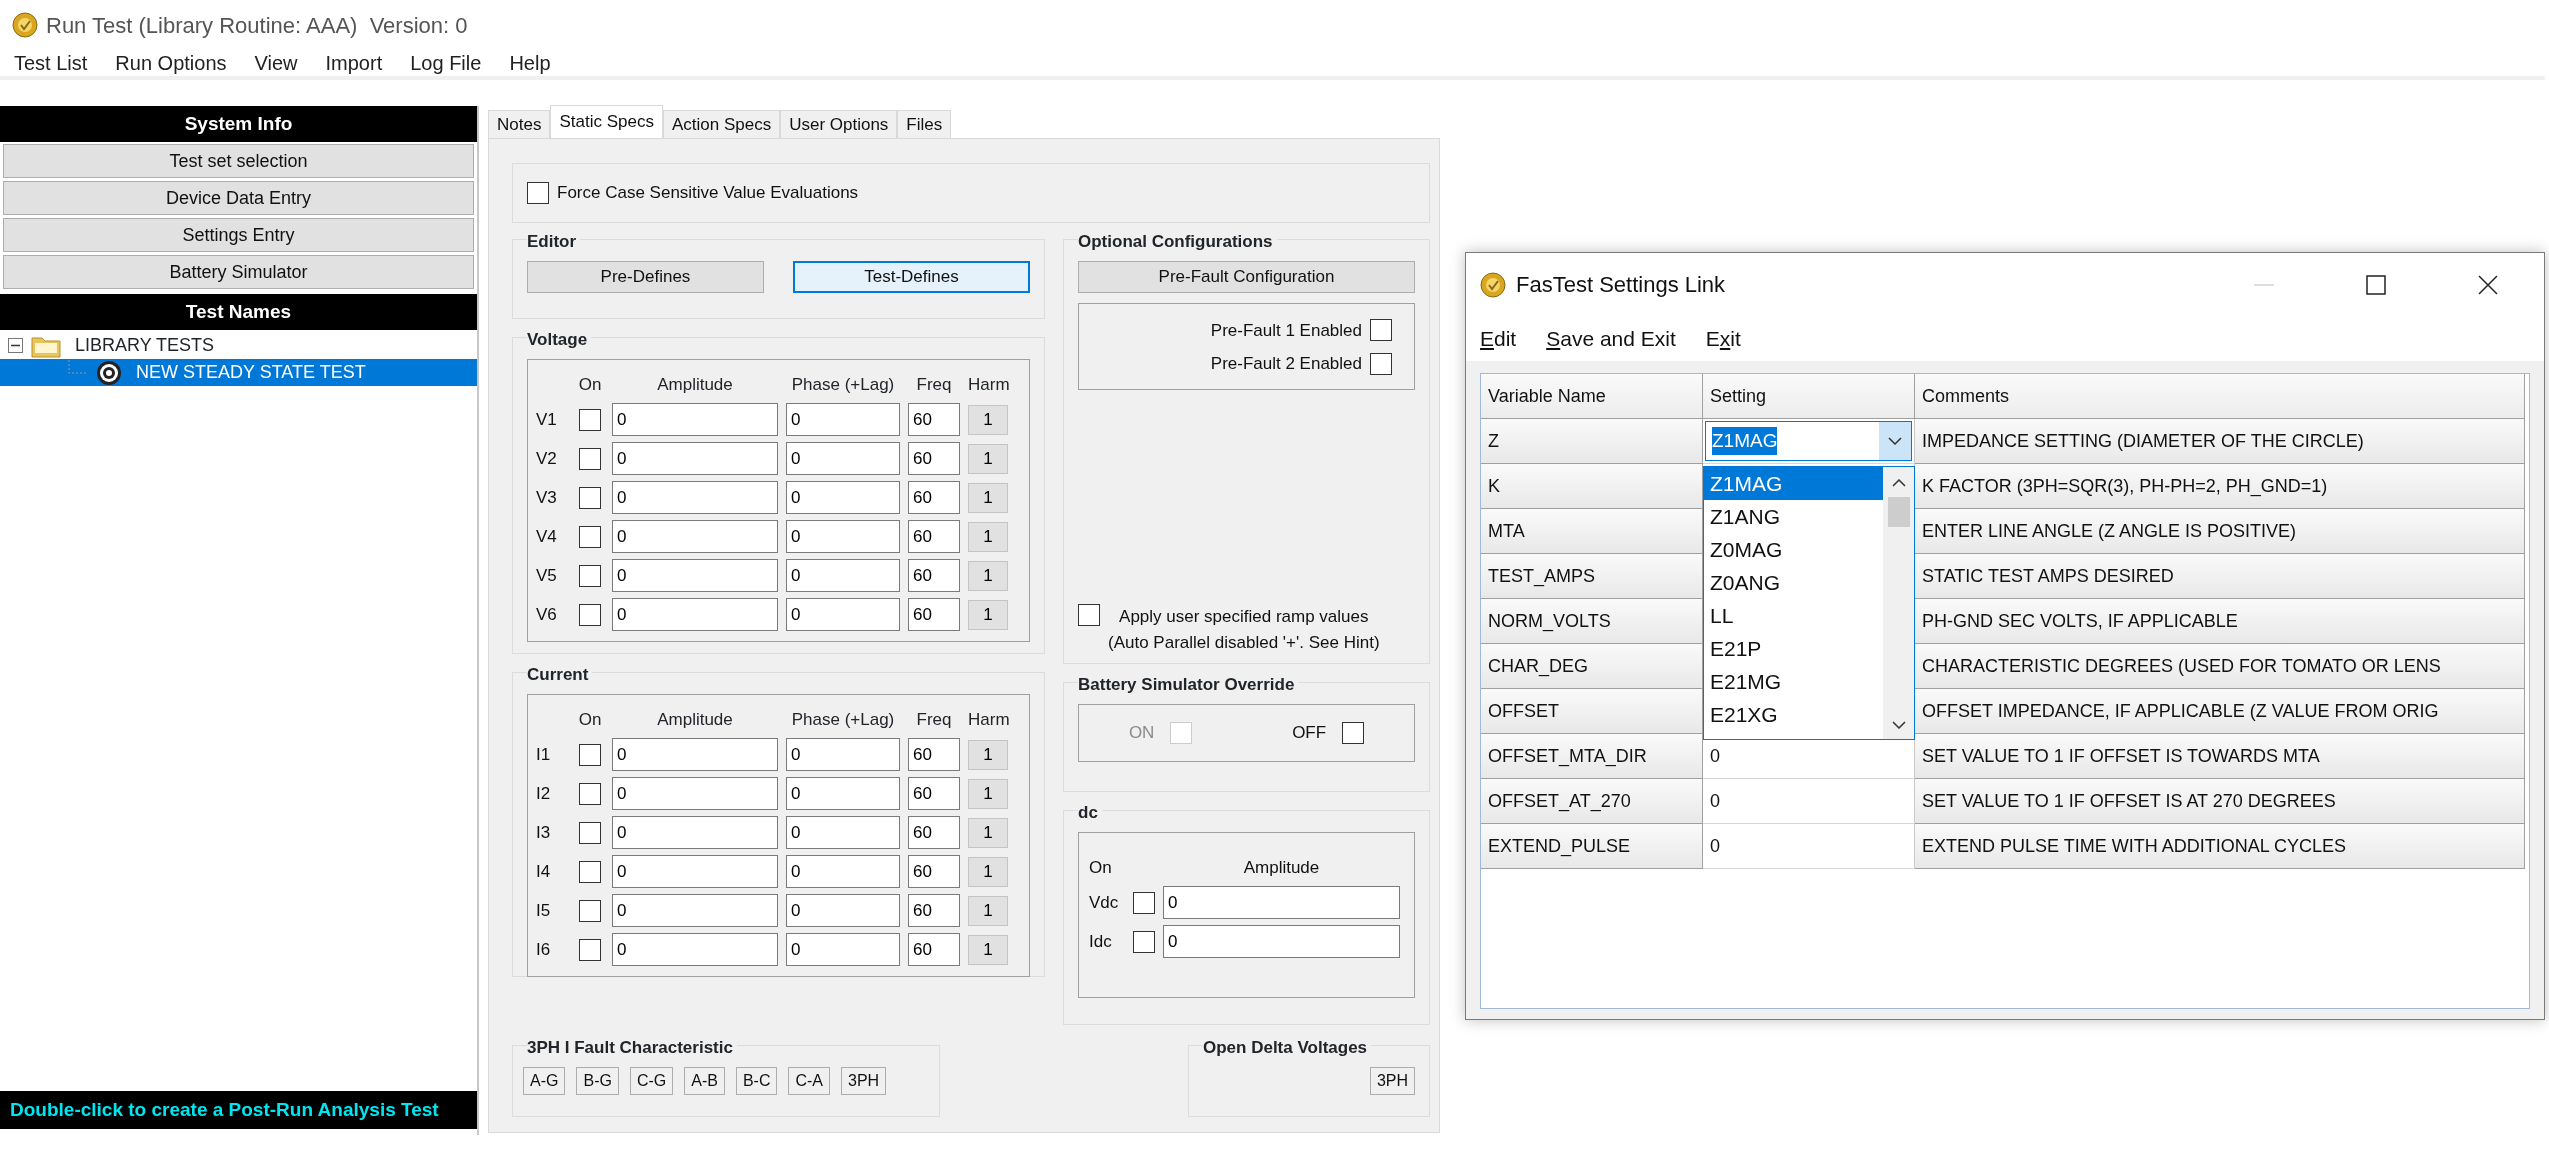 The height and width of the screenshot is (1149, 2549). What do you see at coordinates (1898, 603) in the screenshot?
I see `scrollbar` at bounding box center [1898, 603].